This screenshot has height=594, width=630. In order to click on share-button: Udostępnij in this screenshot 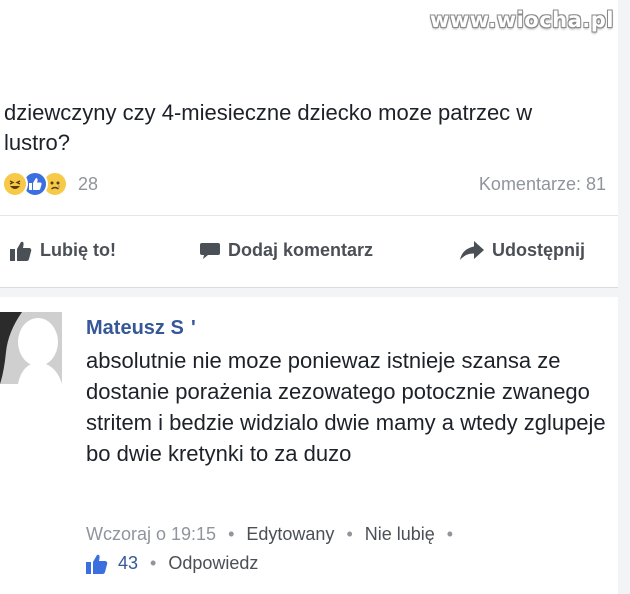, I will do `click(522, 250)`.